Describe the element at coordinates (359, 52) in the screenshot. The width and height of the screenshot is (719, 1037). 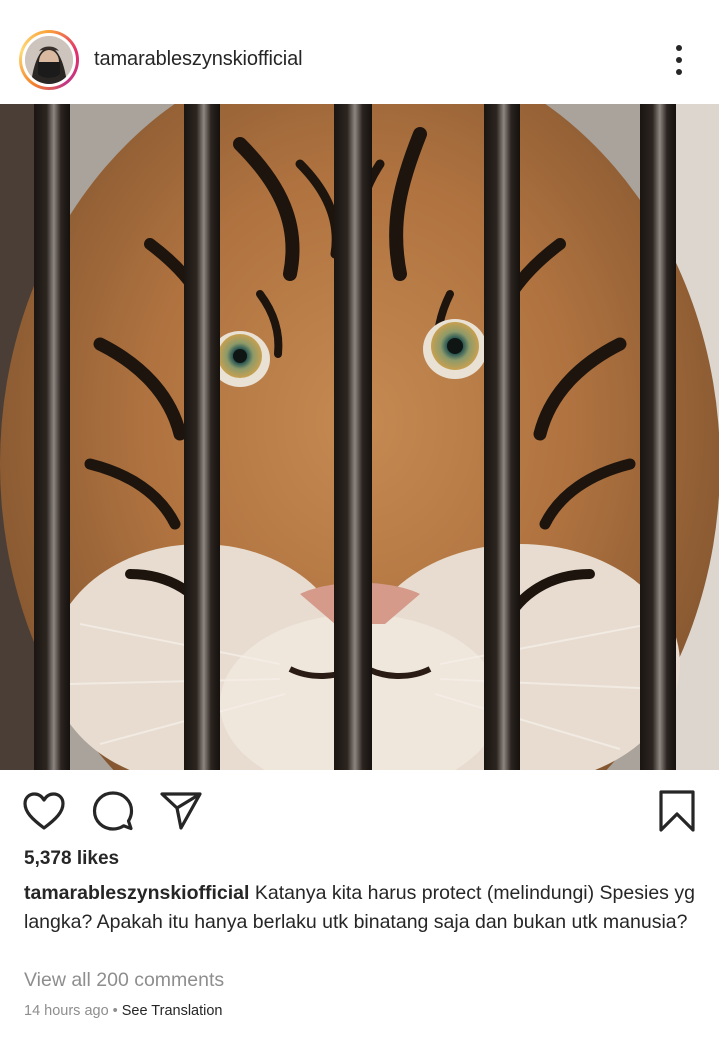
I see `post-header: tamarableszynskiofficial` at that location.